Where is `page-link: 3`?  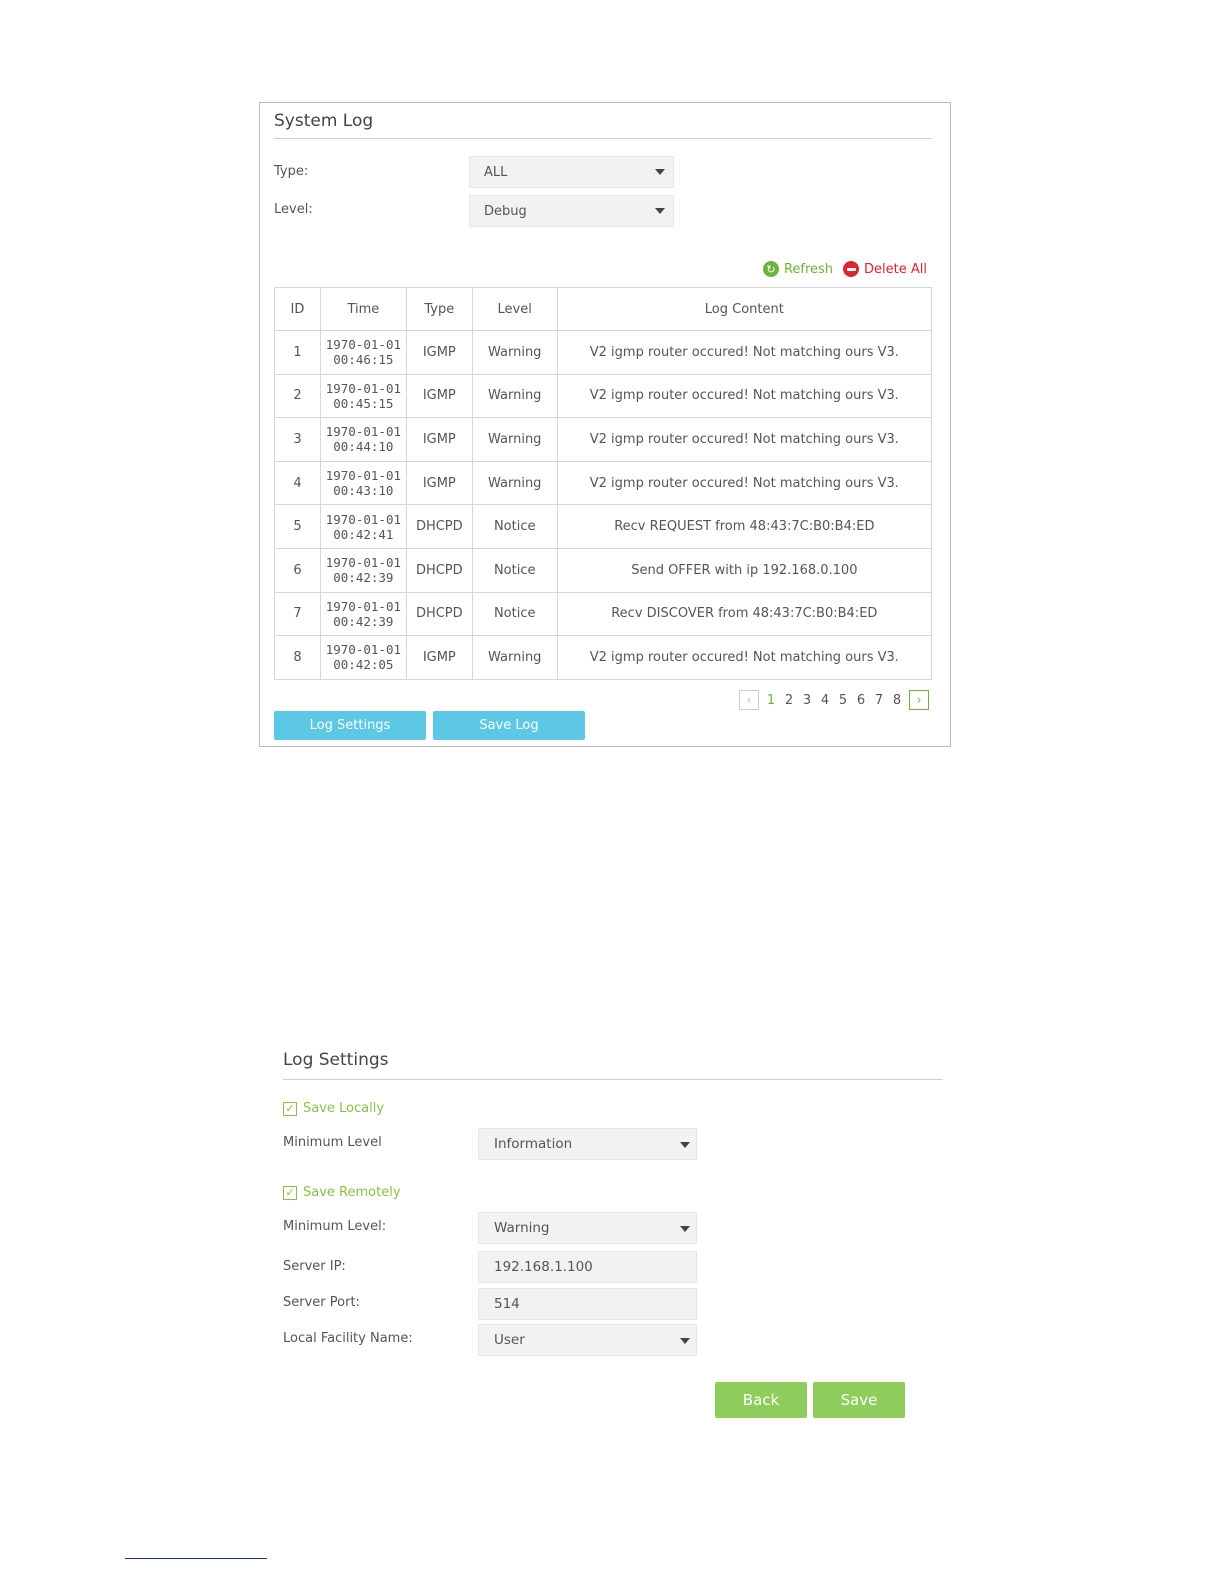 page-link: 3 is located at coordinates (807, 700).